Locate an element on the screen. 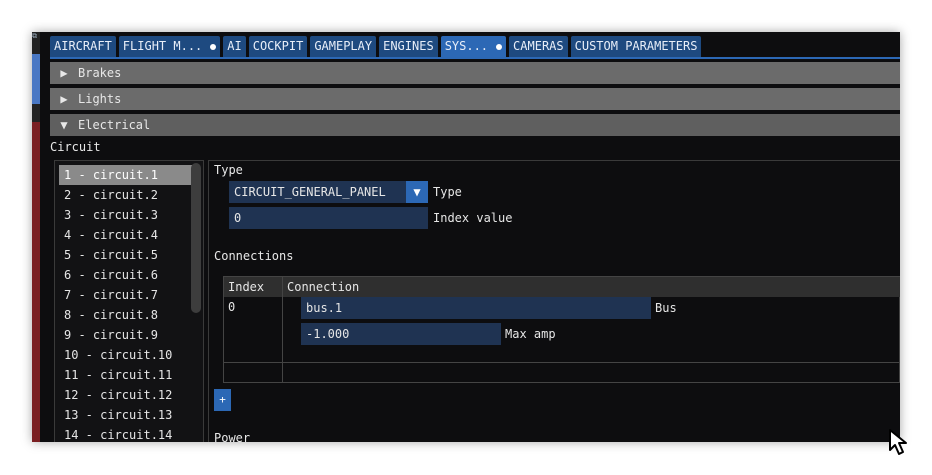 The image size is (932, 475). dropdown-arrow-icon: ▼ is located at coordinates (417, 192).